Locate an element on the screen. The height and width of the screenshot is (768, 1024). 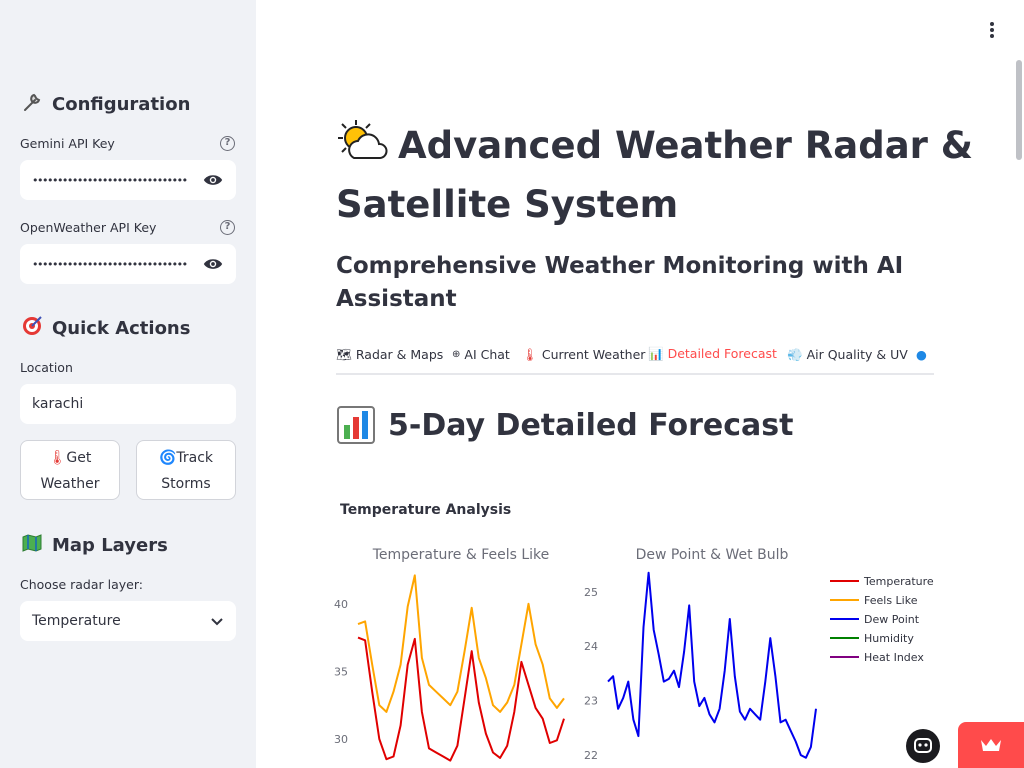
tab-current-weather: 🌡 Current Weather is located at coordinates (583, 355).